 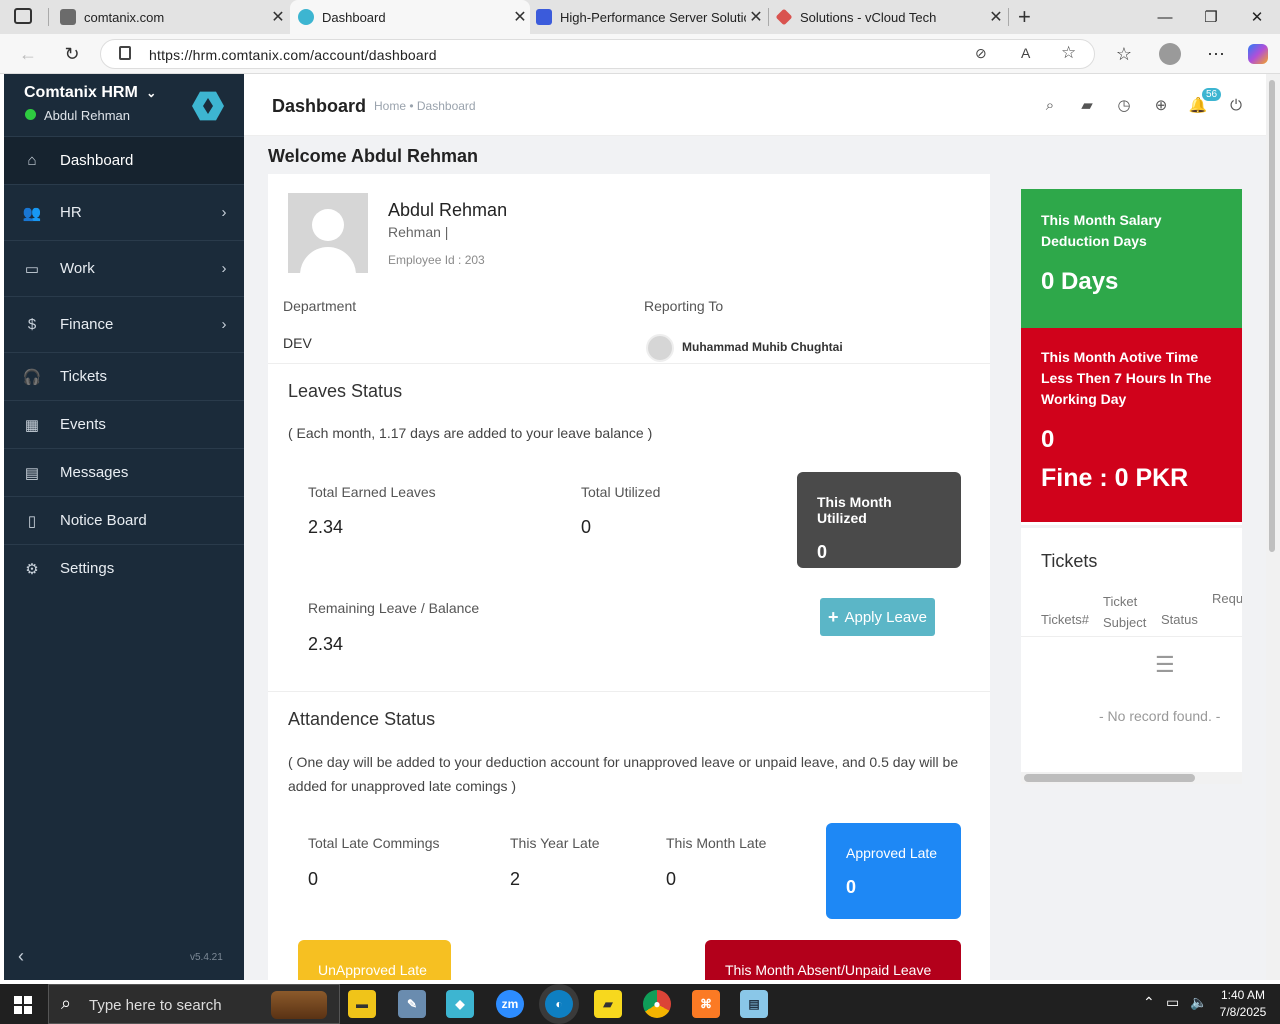 I want to click on start-icon, so click(x=23, y=1005).